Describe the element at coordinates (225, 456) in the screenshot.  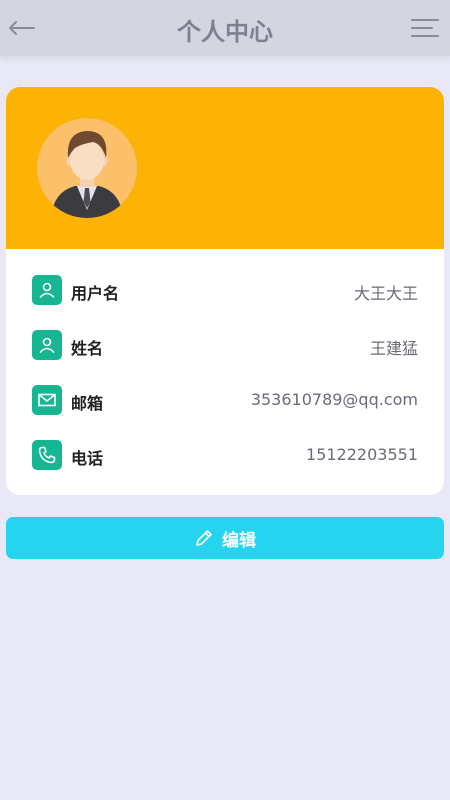
I see `info-row-phone: 电话 15122203551` at that location.